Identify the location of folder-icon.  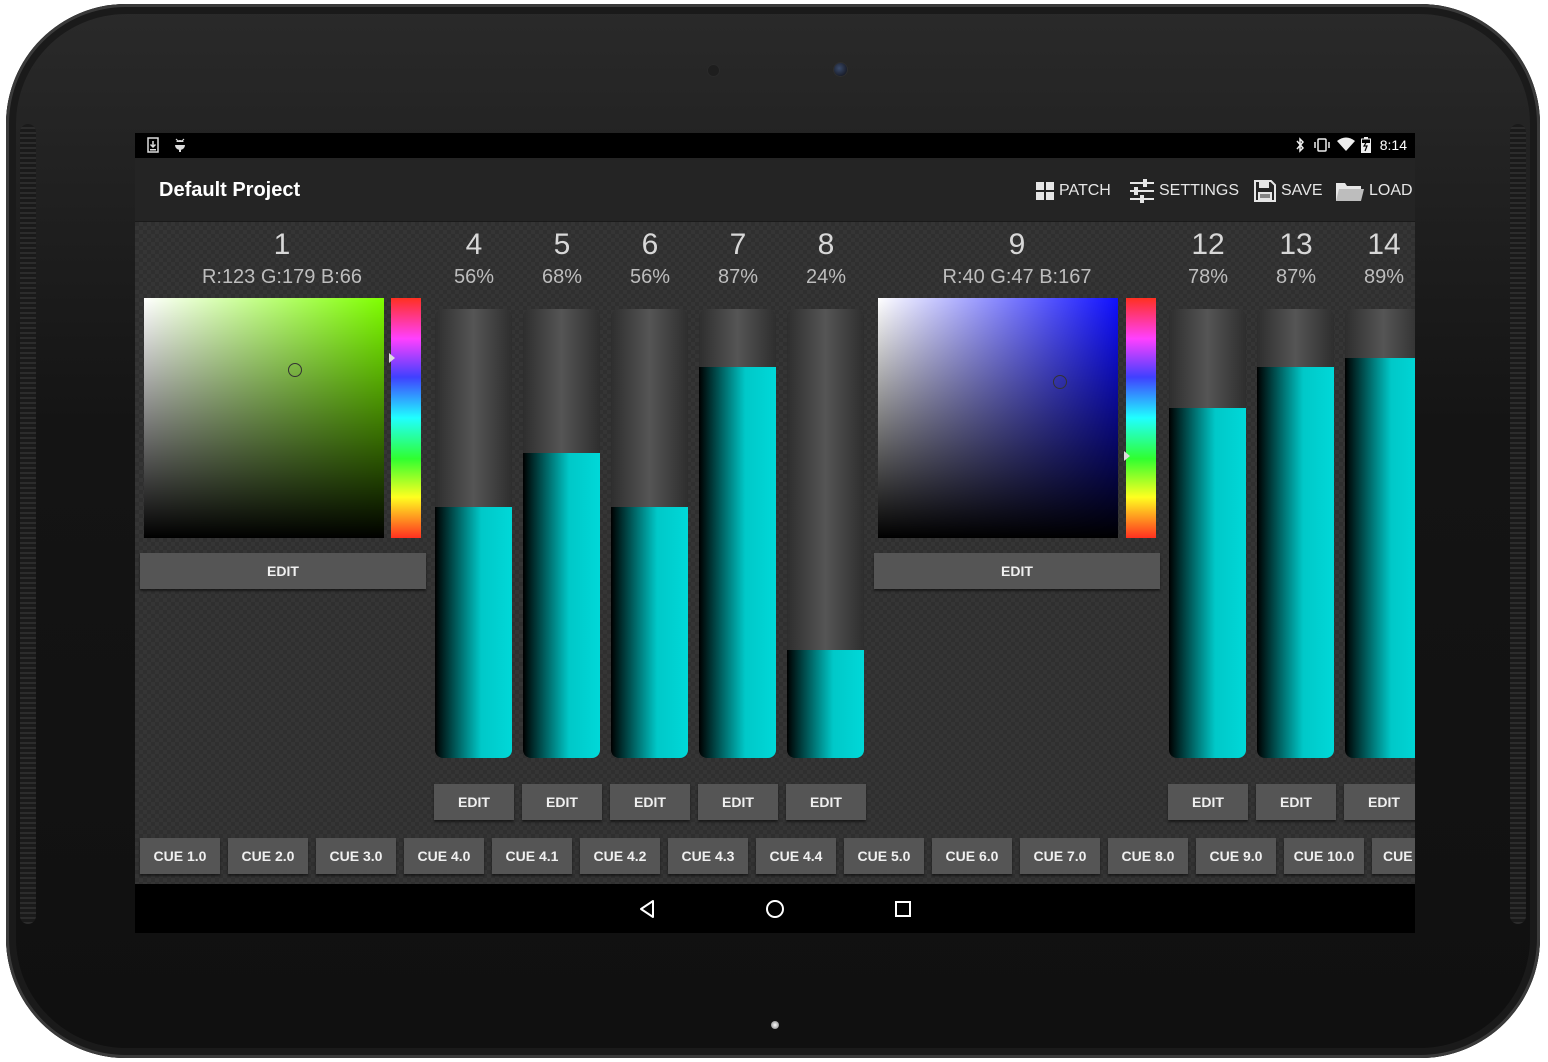
(1350, 192).